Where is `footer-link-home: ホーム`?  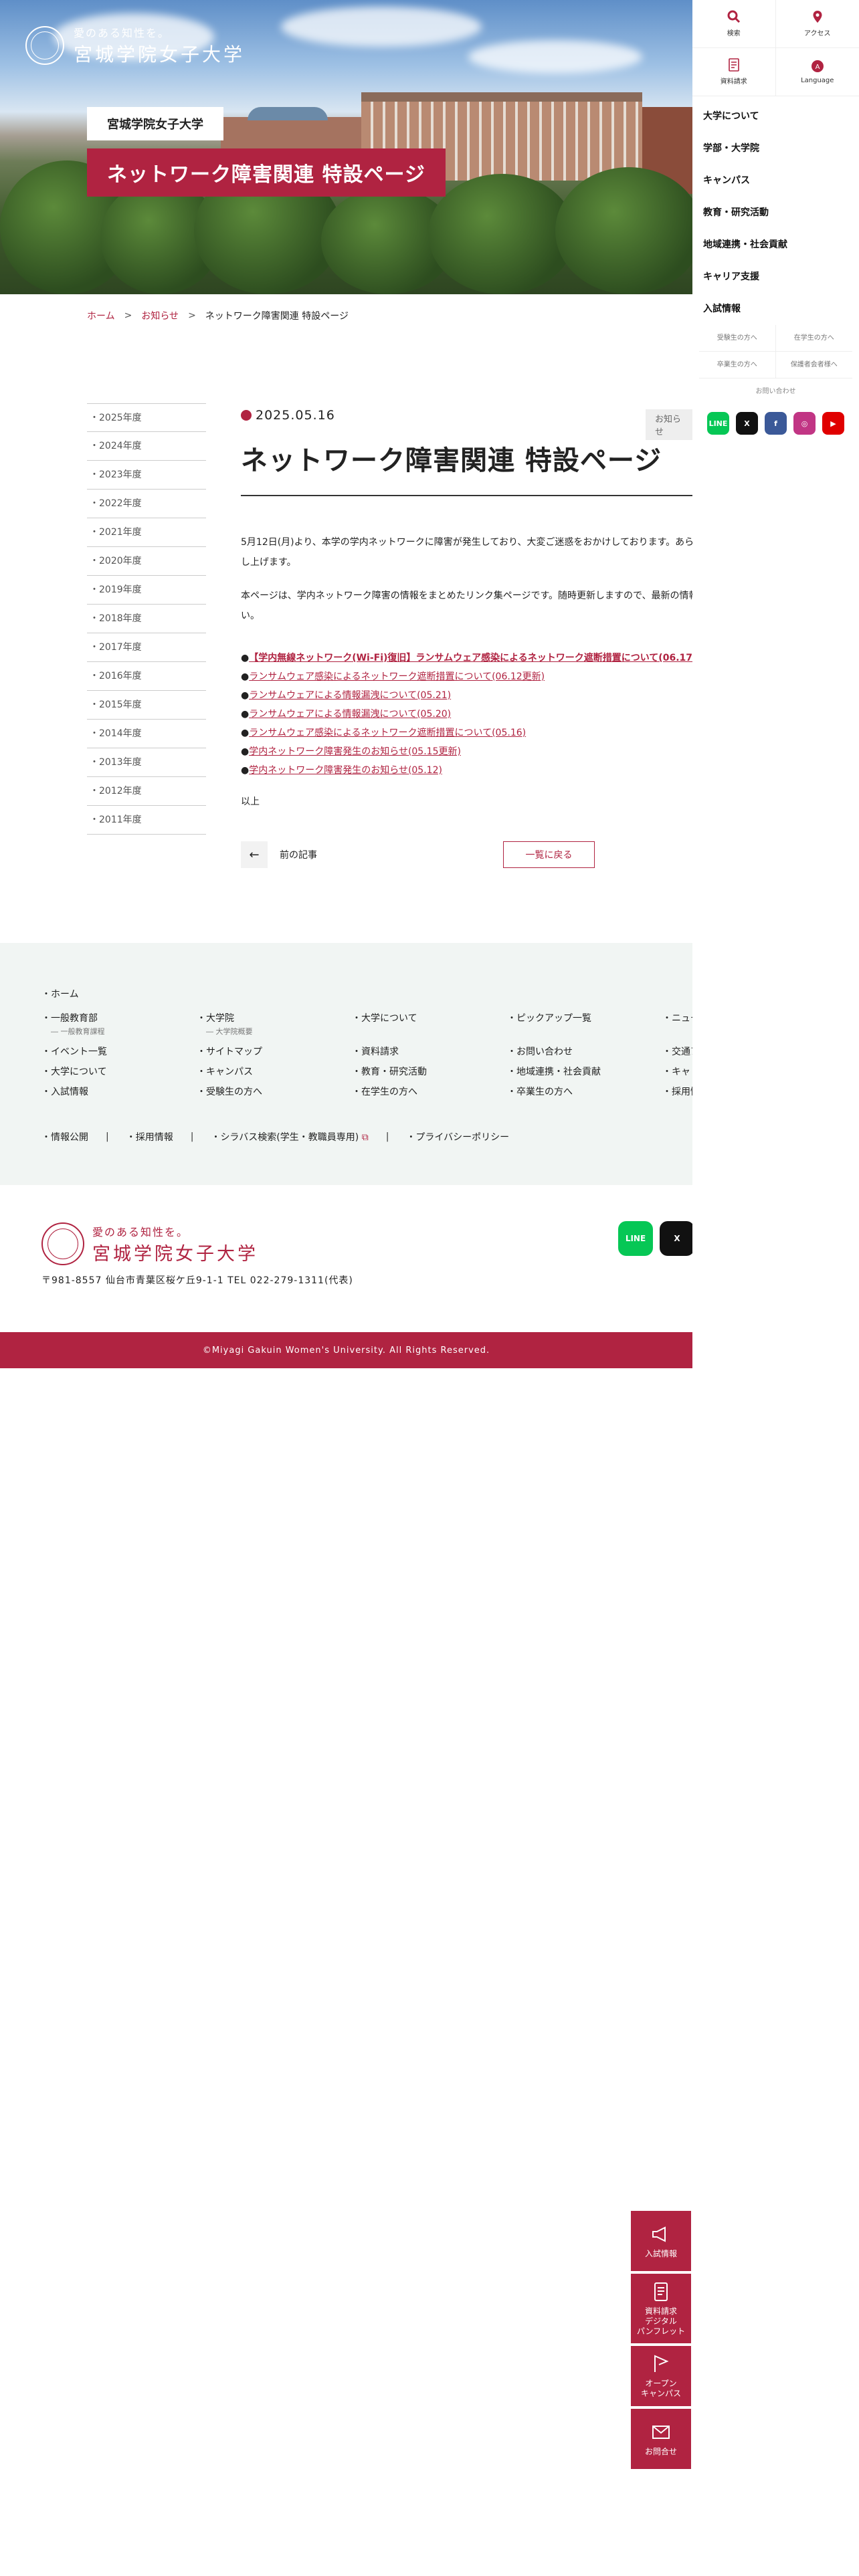
footer-link-home: ホーム is located at coordinates (60, 994).